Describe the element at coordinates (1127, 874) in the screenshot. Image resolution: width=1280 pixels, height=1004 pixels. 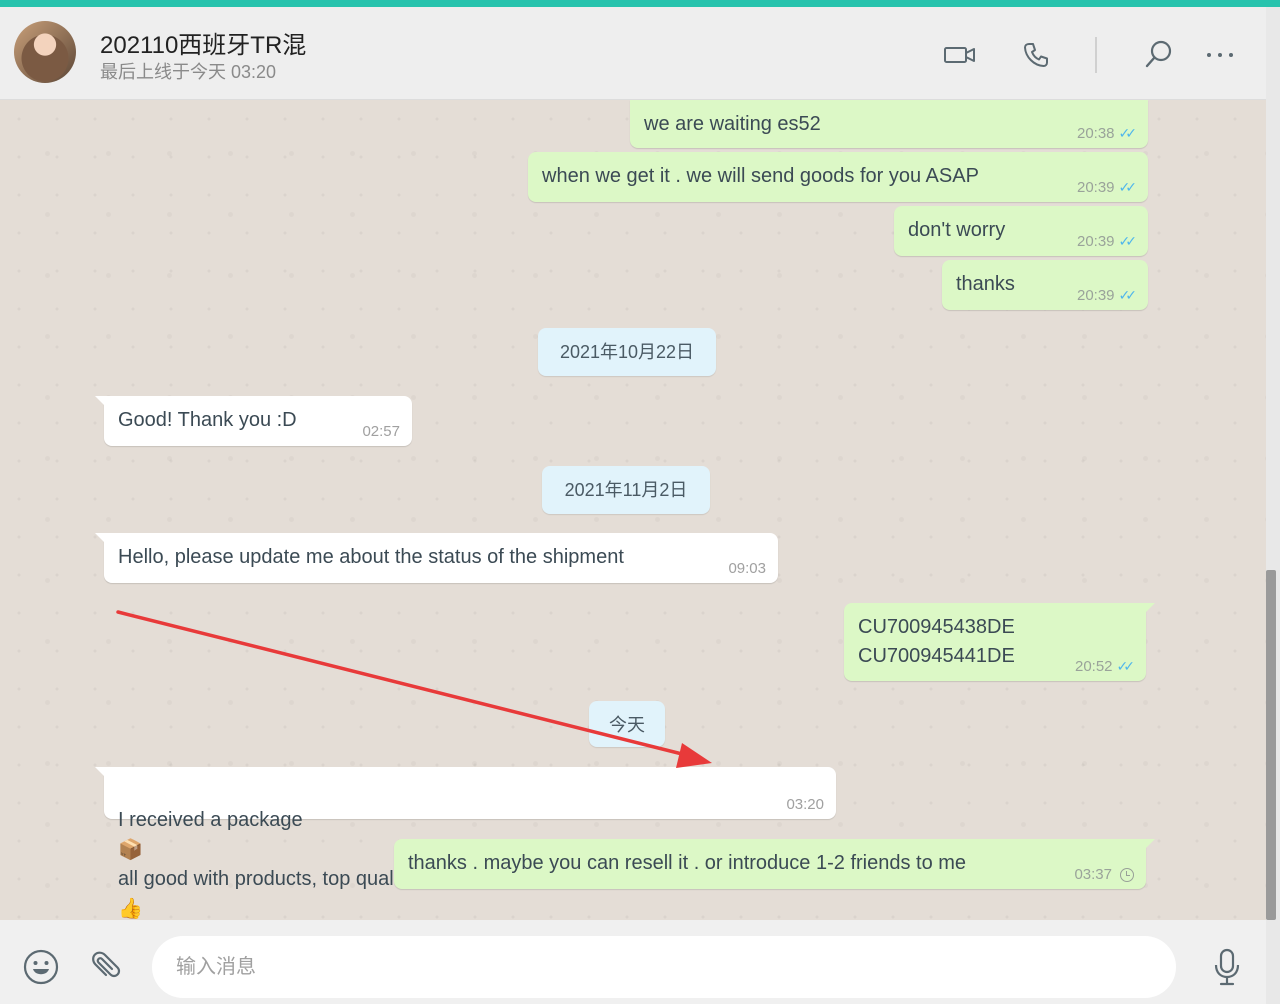
I see `pending-clock-icon` at that location.